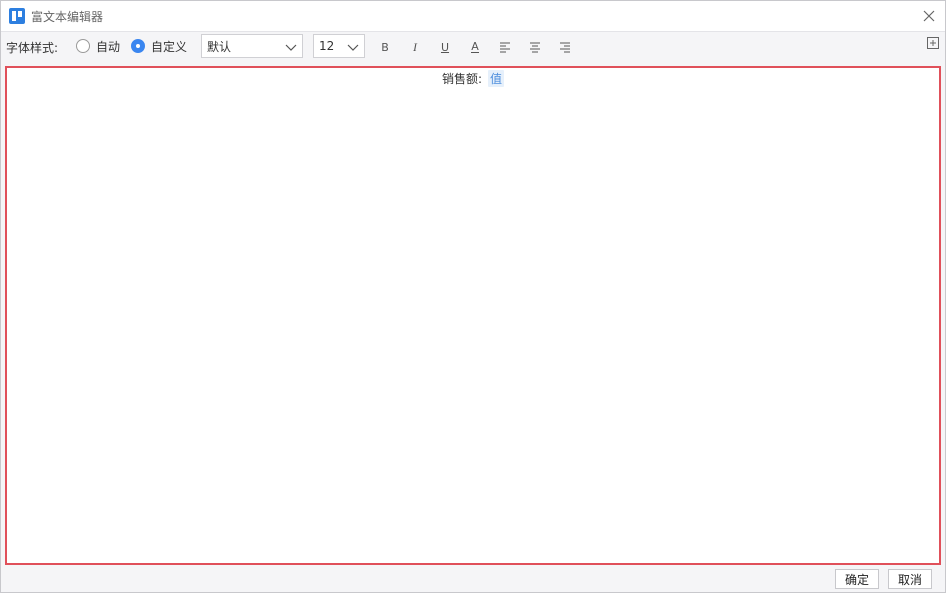  I want to click on font-family-value: 默认, so click(219, 46).